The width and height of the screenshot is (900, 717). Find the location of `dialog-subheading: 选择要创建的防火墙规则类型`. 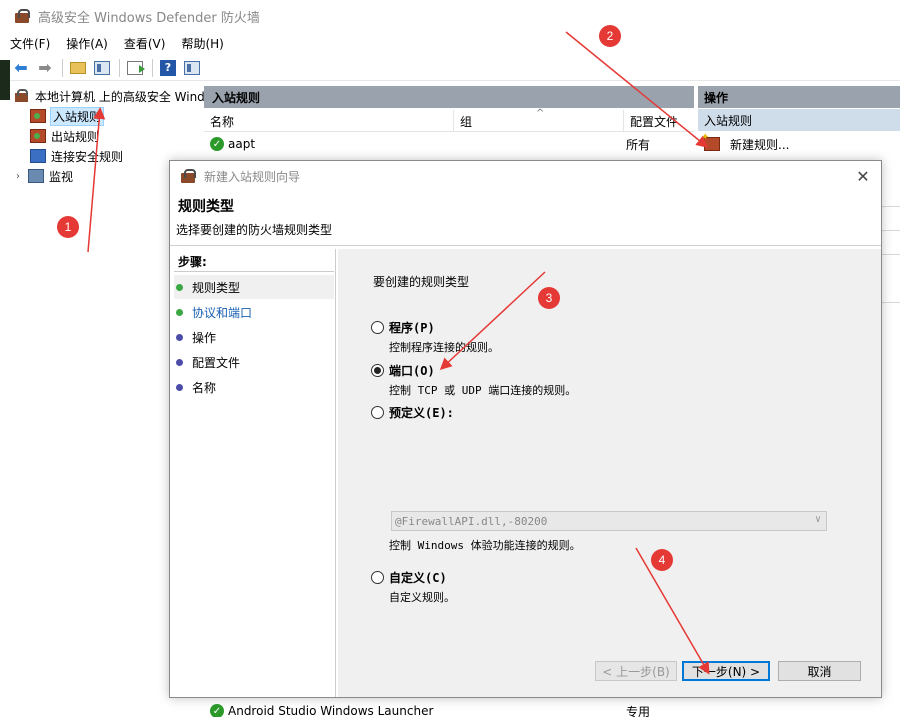

dialog-subheading: 选择要创建的防火墙规则类型 is located at coordinates (254, 230).